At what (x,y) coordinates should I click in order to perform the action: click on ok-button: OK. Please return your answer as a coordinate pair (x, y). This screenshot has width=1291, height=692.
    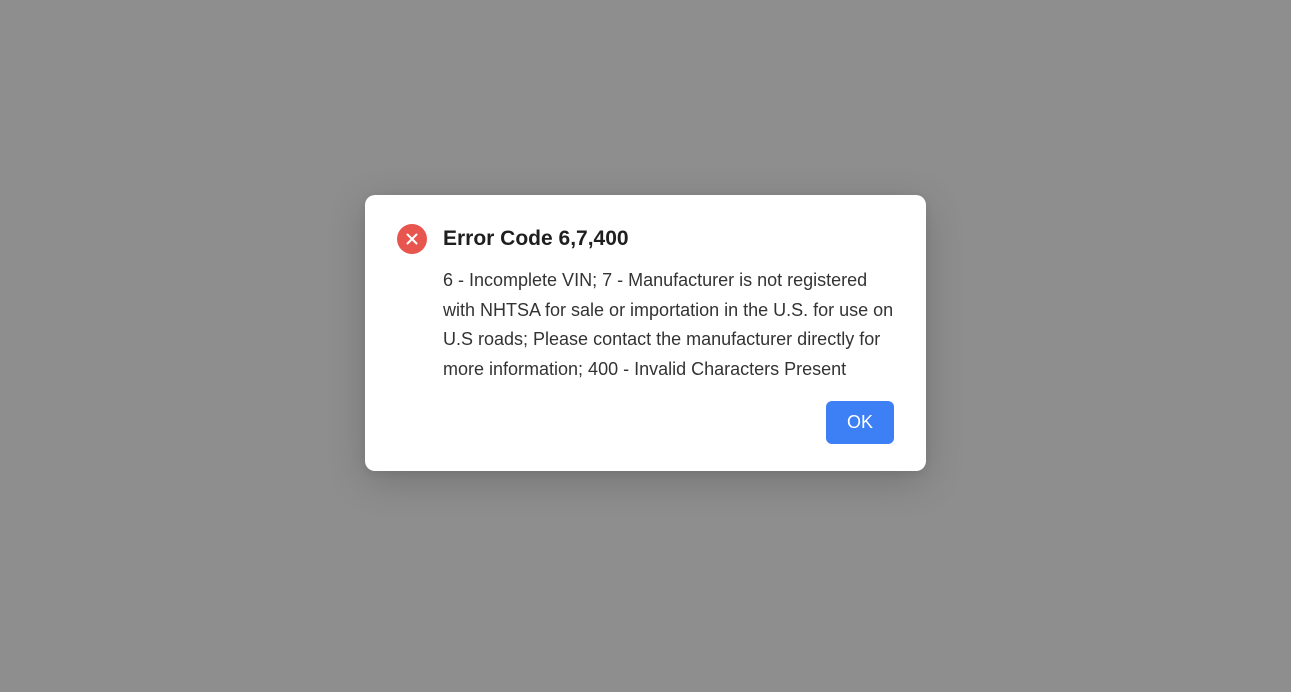
    Looking at the image, I should click on (860, 422).